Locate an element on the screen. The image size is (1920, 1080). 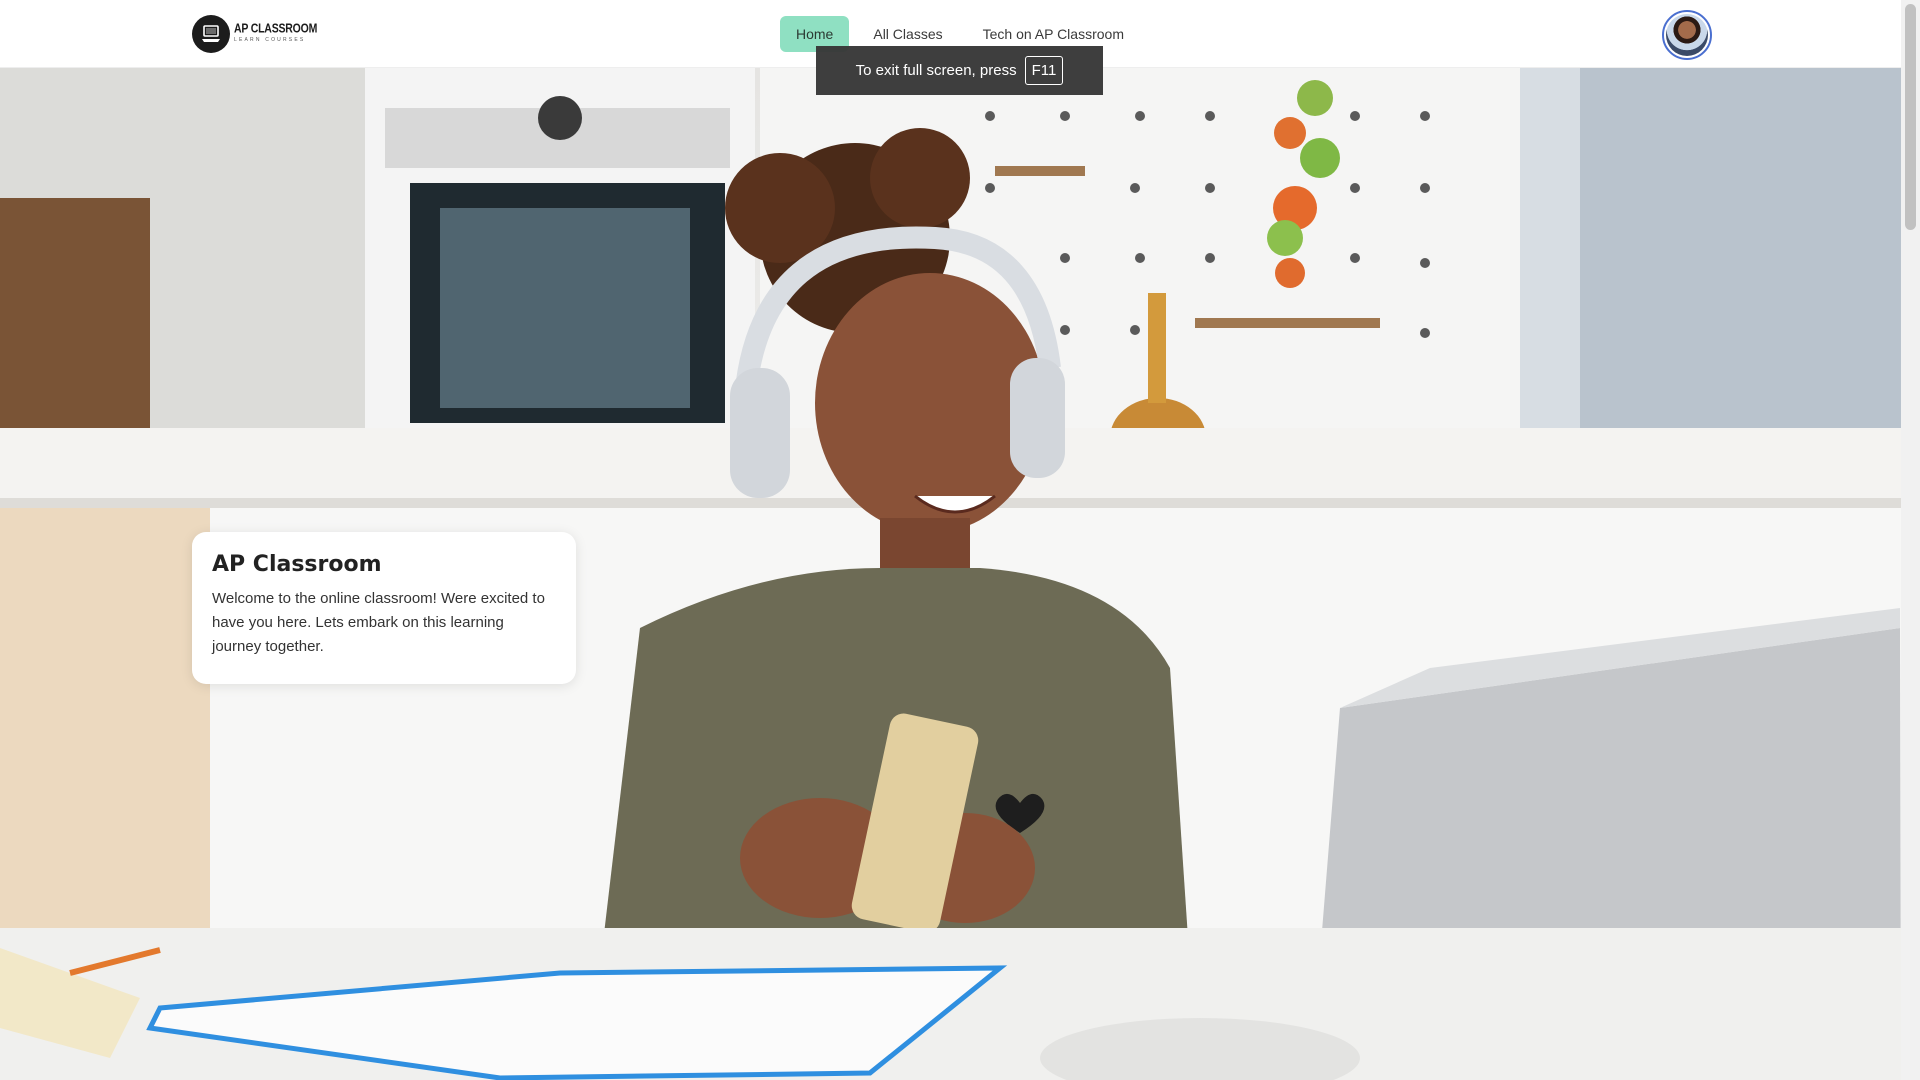
scrollbar-thumb is located at coordinates (1910, 117).